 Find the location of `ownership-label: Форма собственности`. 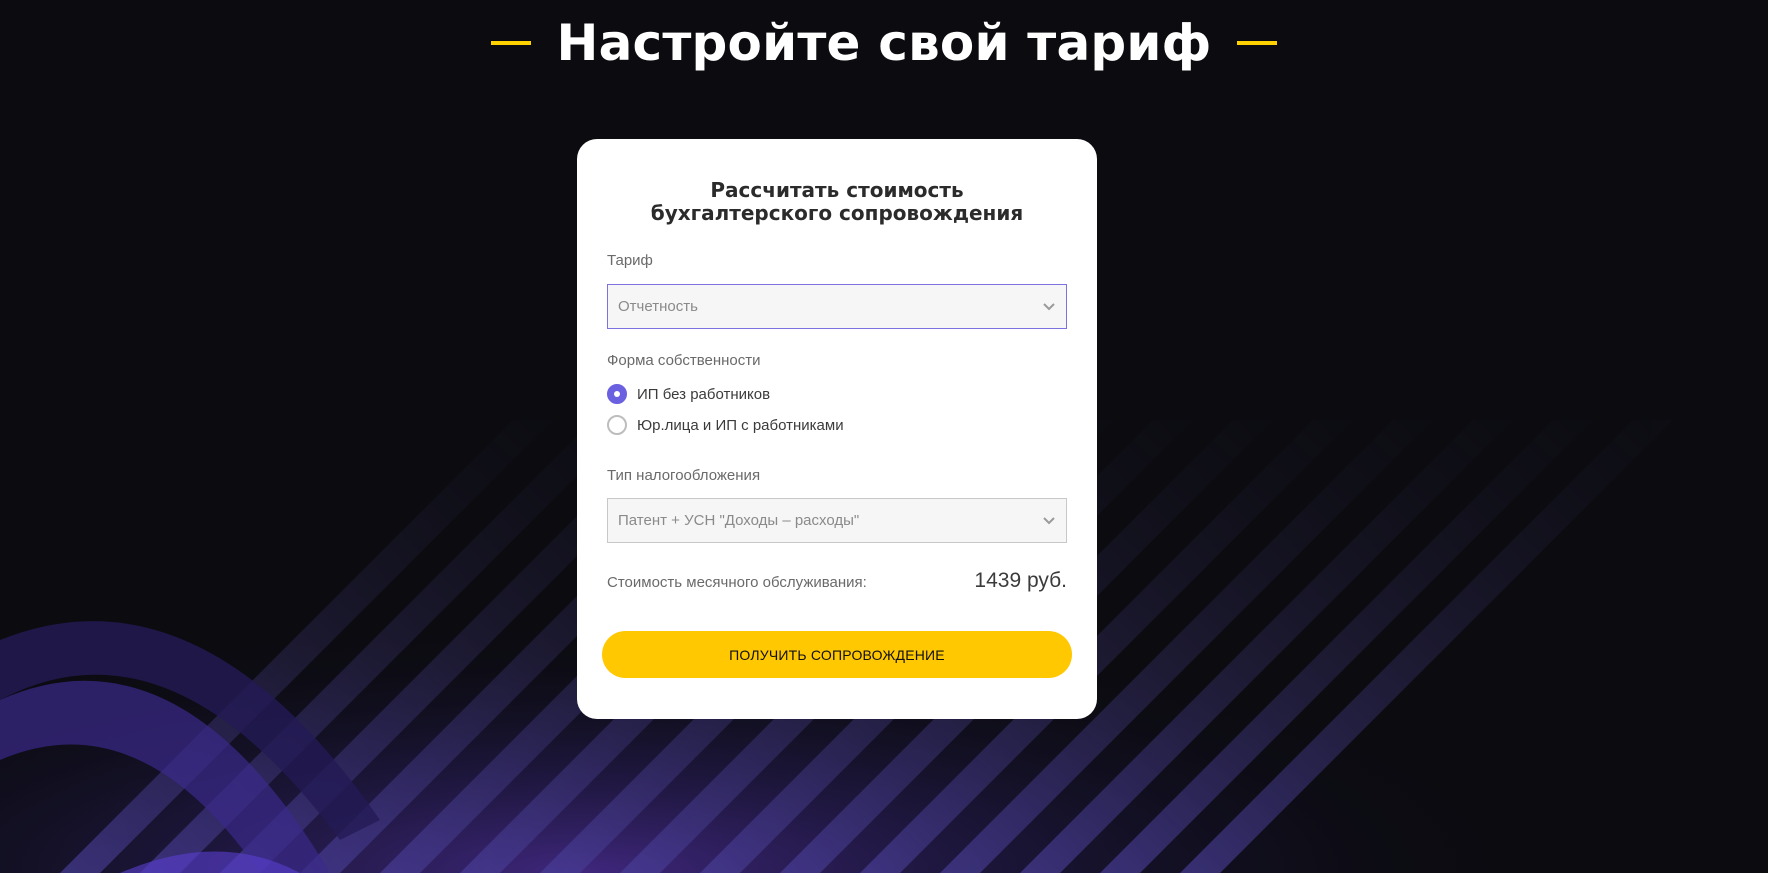

ownership-label: Форма собственности is located at coordinates (684, 360).